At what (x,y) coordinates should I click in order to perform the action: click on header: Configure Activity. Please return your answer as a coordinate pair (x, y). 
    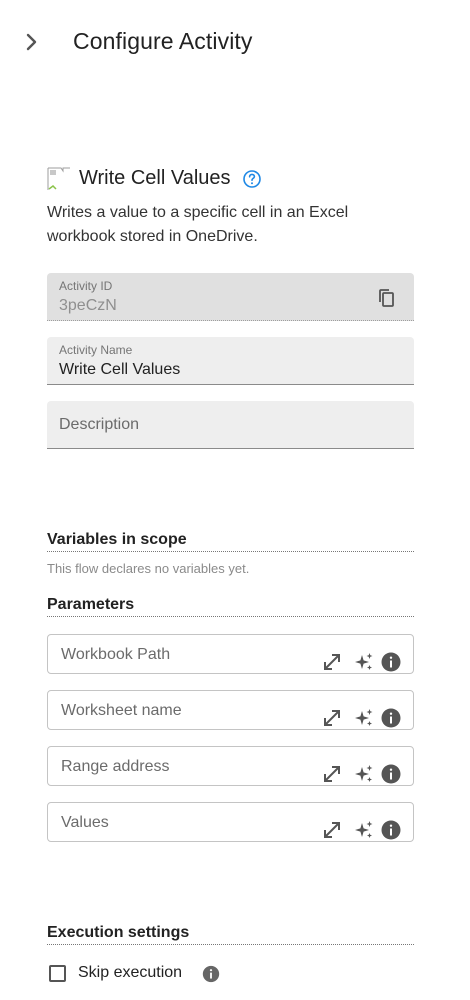
    Looking at the image, I should click on (235, 43).